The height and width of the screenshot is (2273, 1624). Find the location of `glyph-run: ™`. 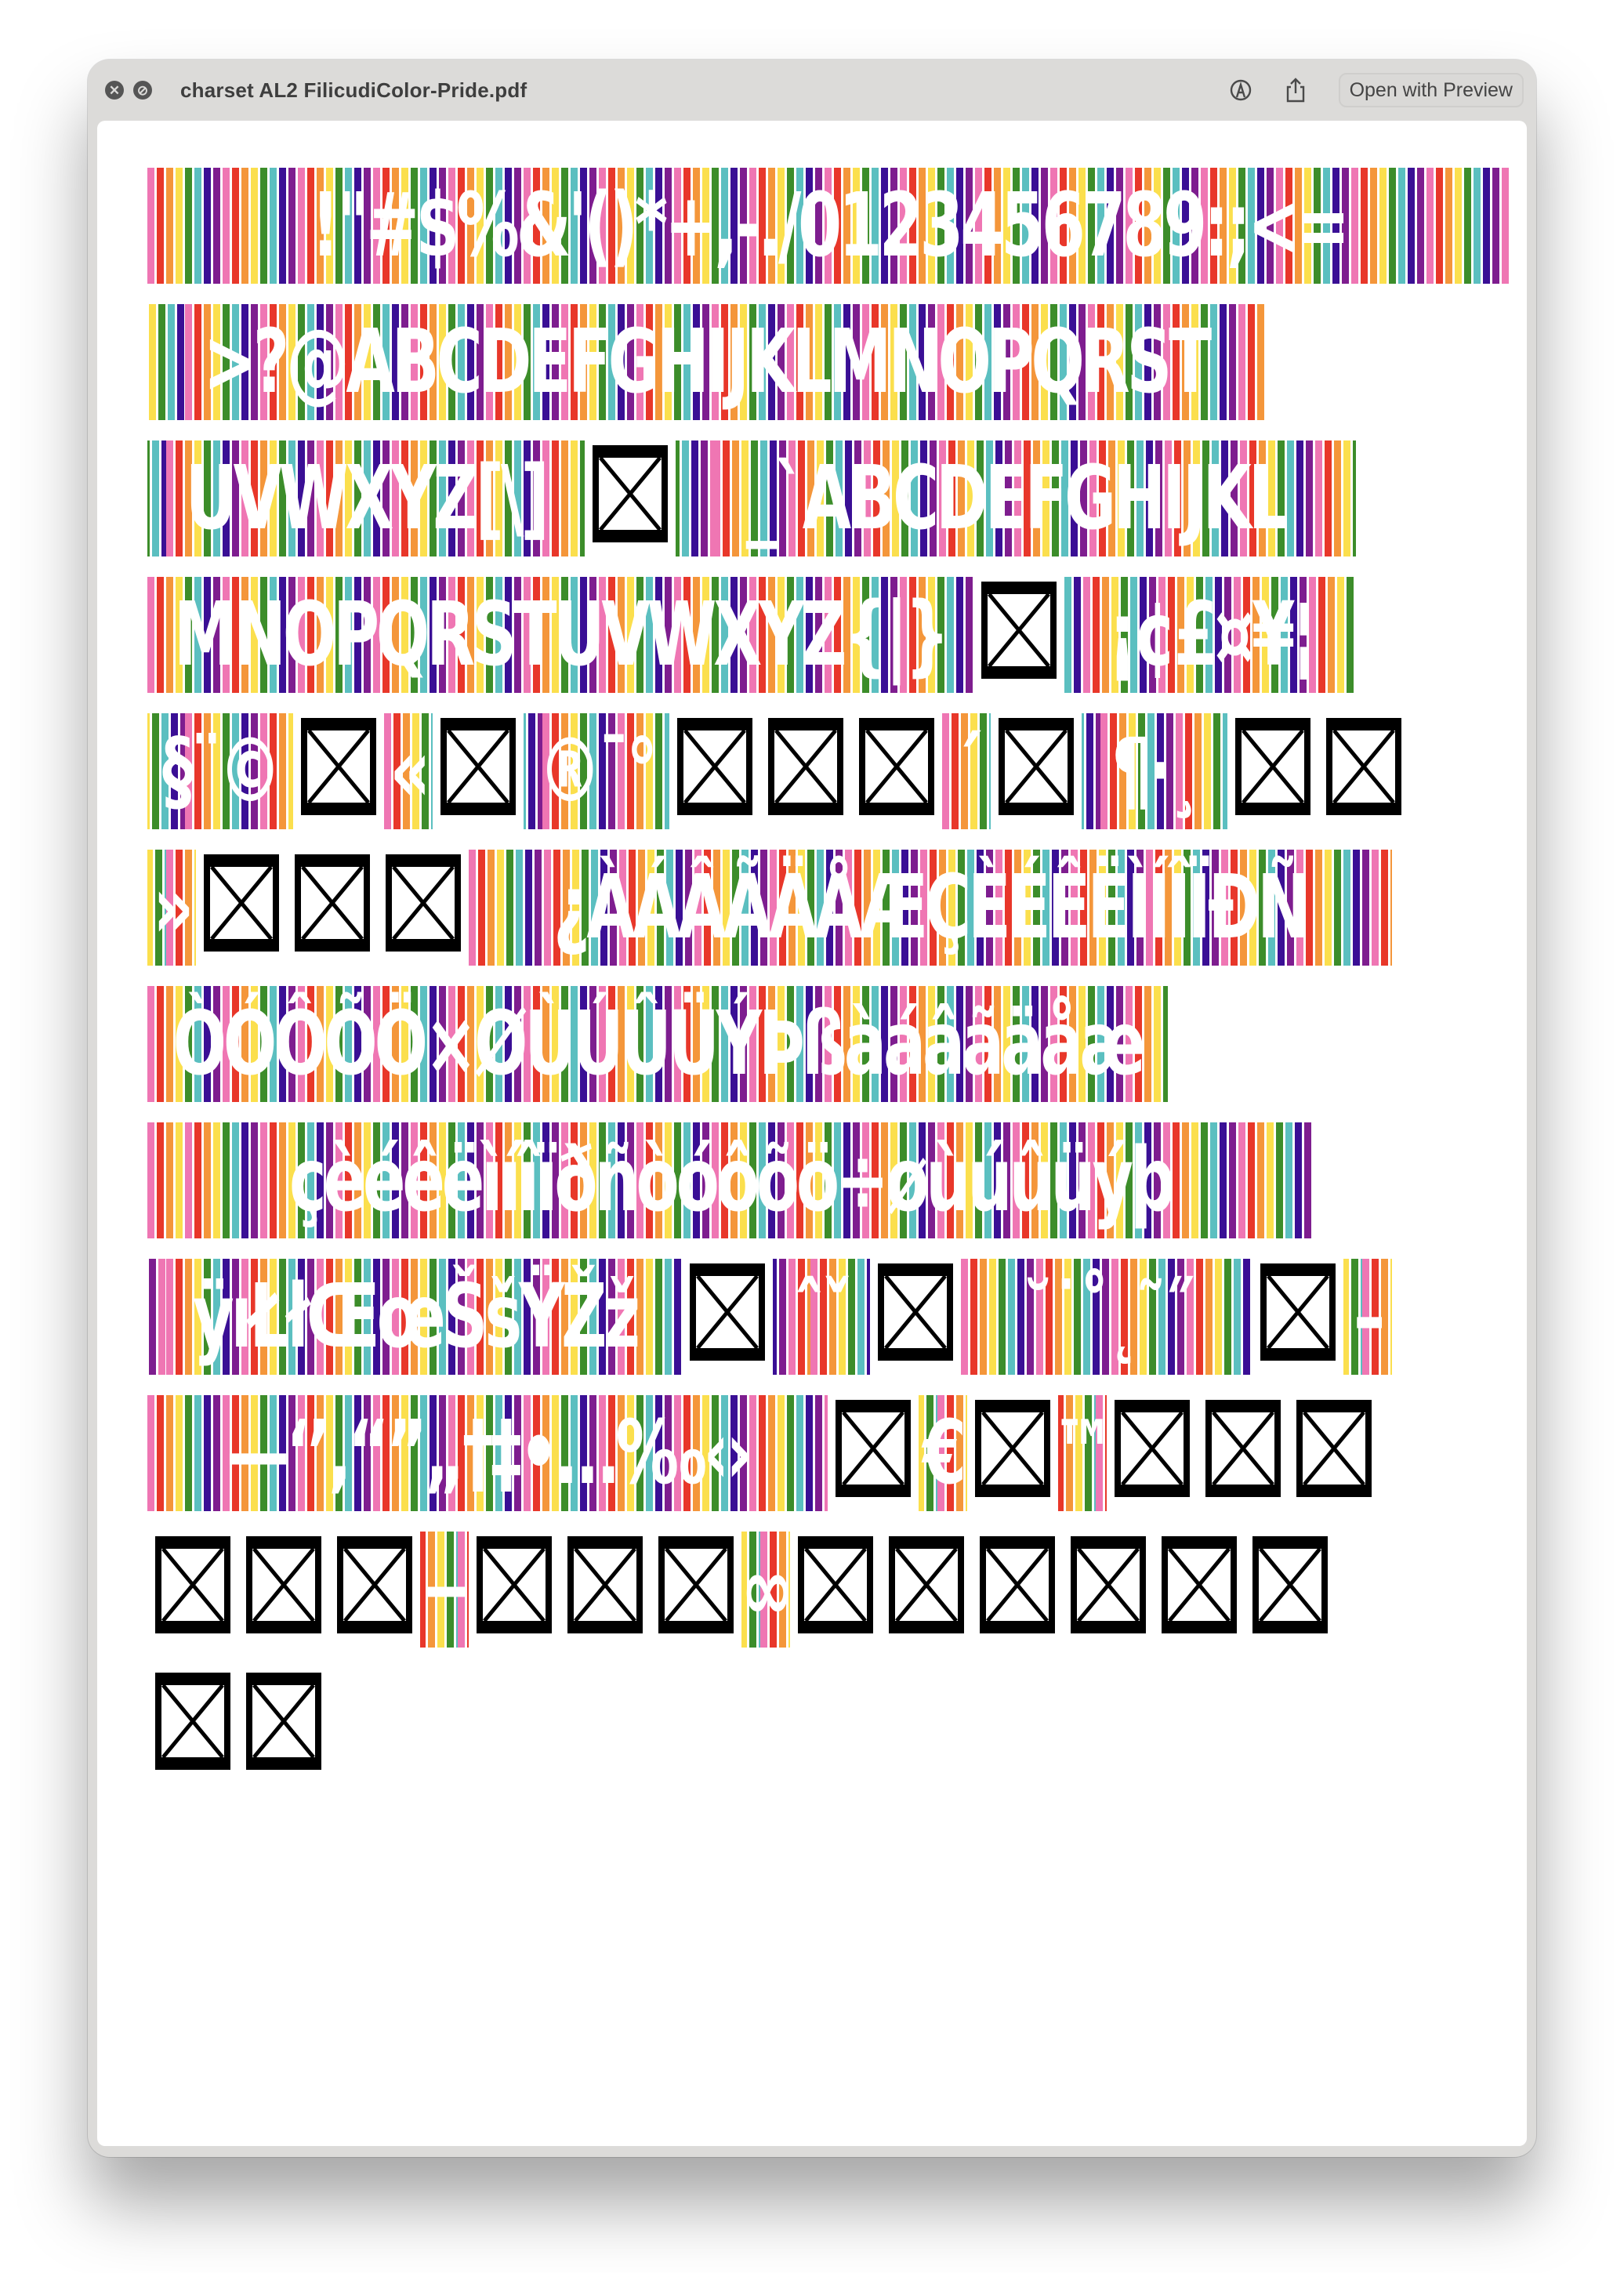

glyph-run: ™ is located at coordinates (1082, 1453).